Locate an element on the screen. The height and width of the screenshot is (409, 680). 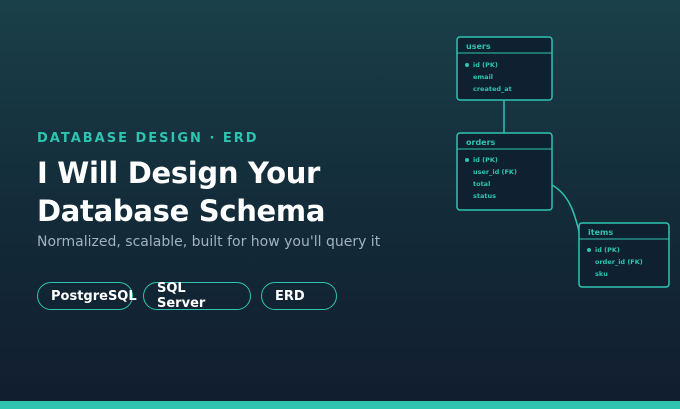
table-orders-field-user-id: user_id (FK) is located at coordinates (495, 172).